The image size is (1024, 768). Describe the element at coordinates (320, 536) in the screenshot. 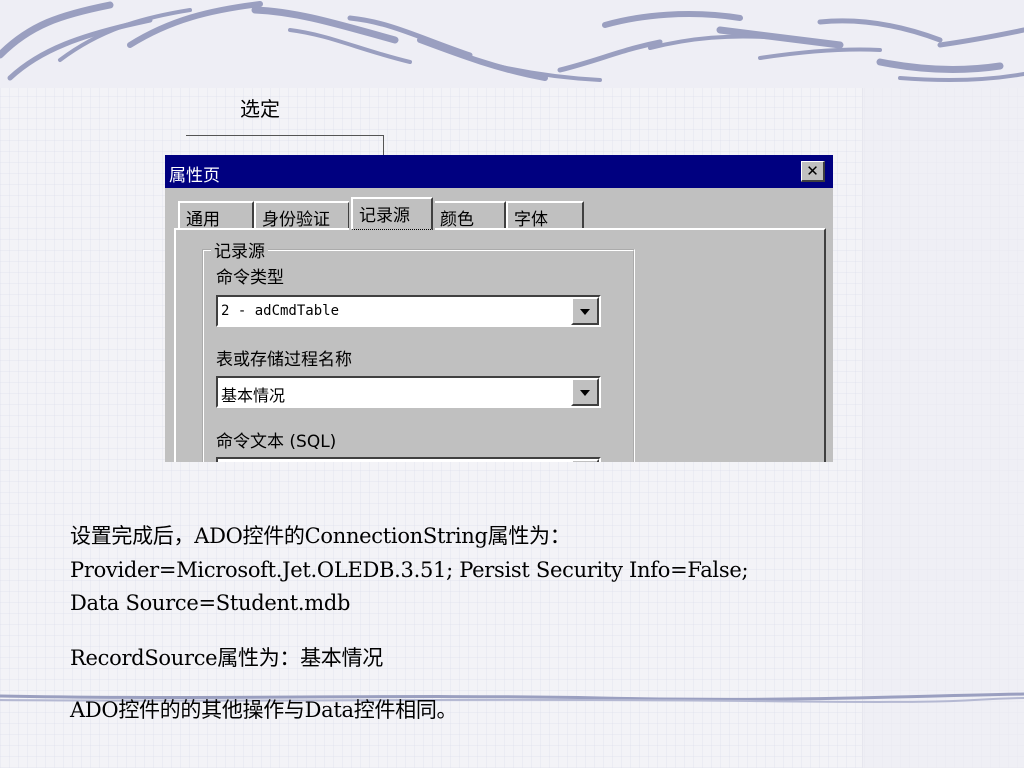

I see `body-line-connection-heading: 设置完成后，ADO控件的ConnectionString属性为：` at that location.